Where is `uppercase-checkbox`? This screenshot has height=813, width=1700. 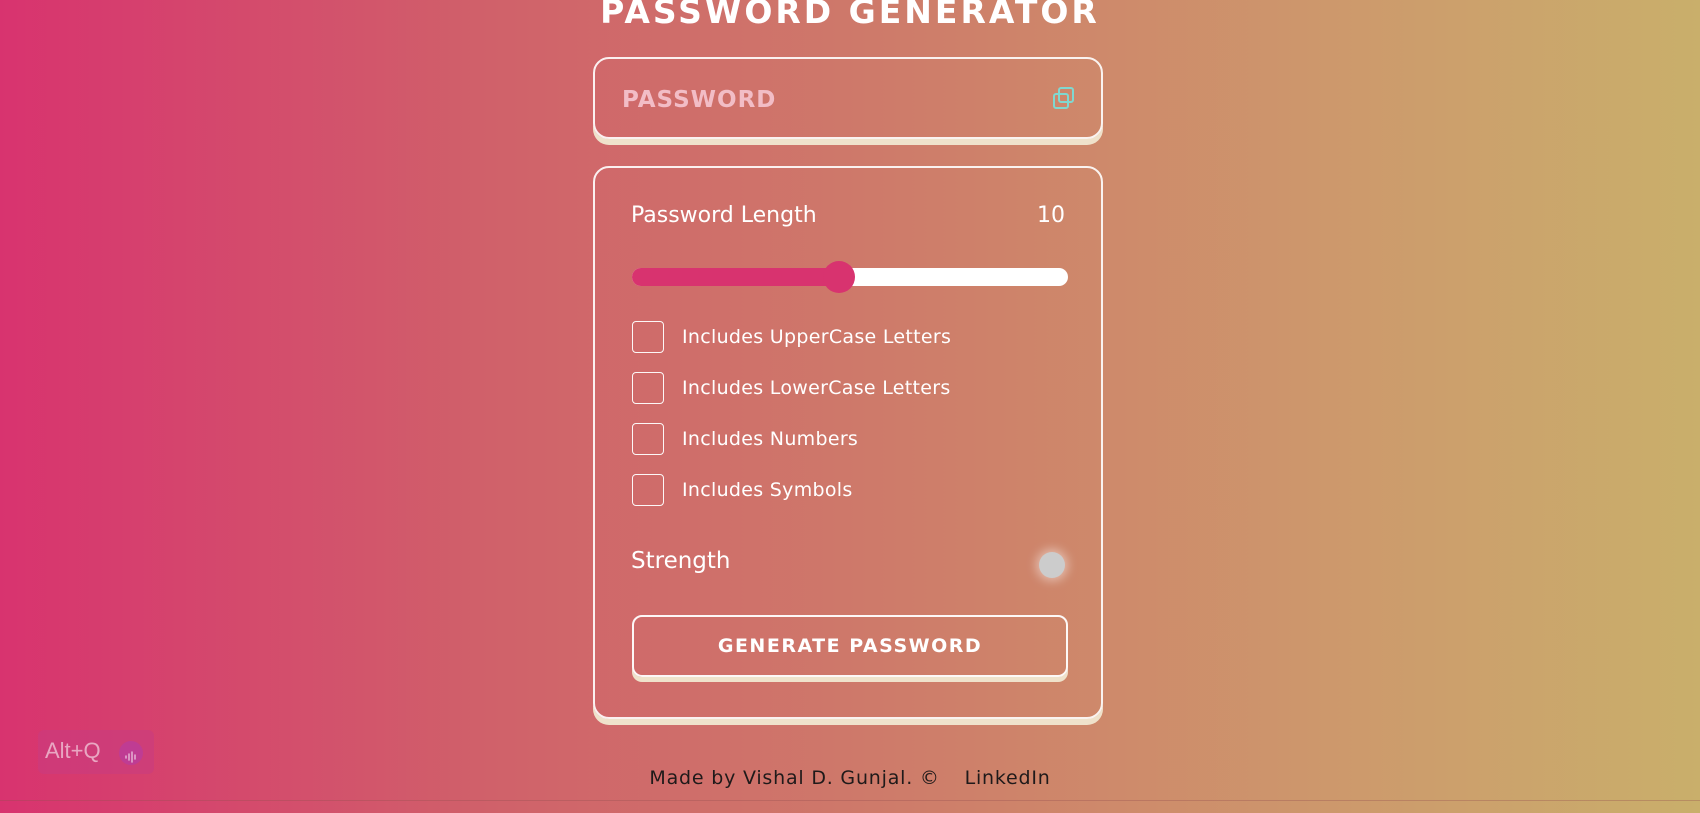 uppercase-checkbox is located at coordinates (648, 337).